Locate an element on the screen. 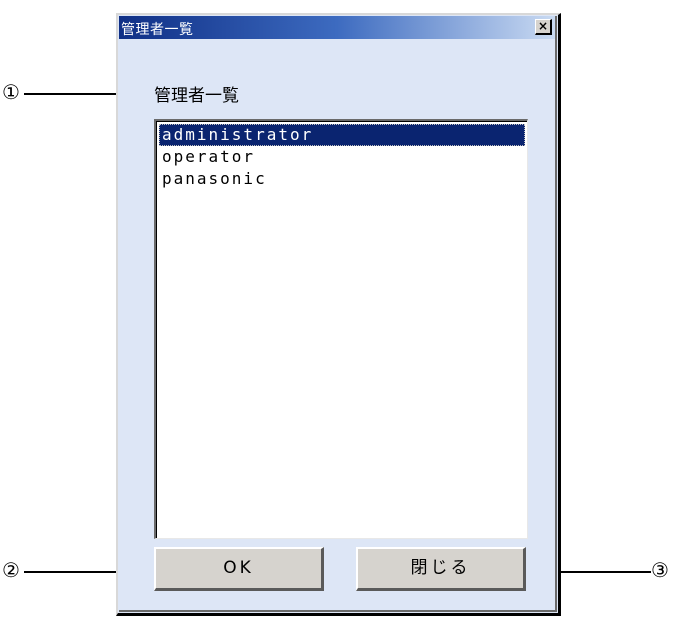 The width and height of the screenshot is (673, 618). dialog-title: 管理者一覧 is located at coordinates (157, 30).